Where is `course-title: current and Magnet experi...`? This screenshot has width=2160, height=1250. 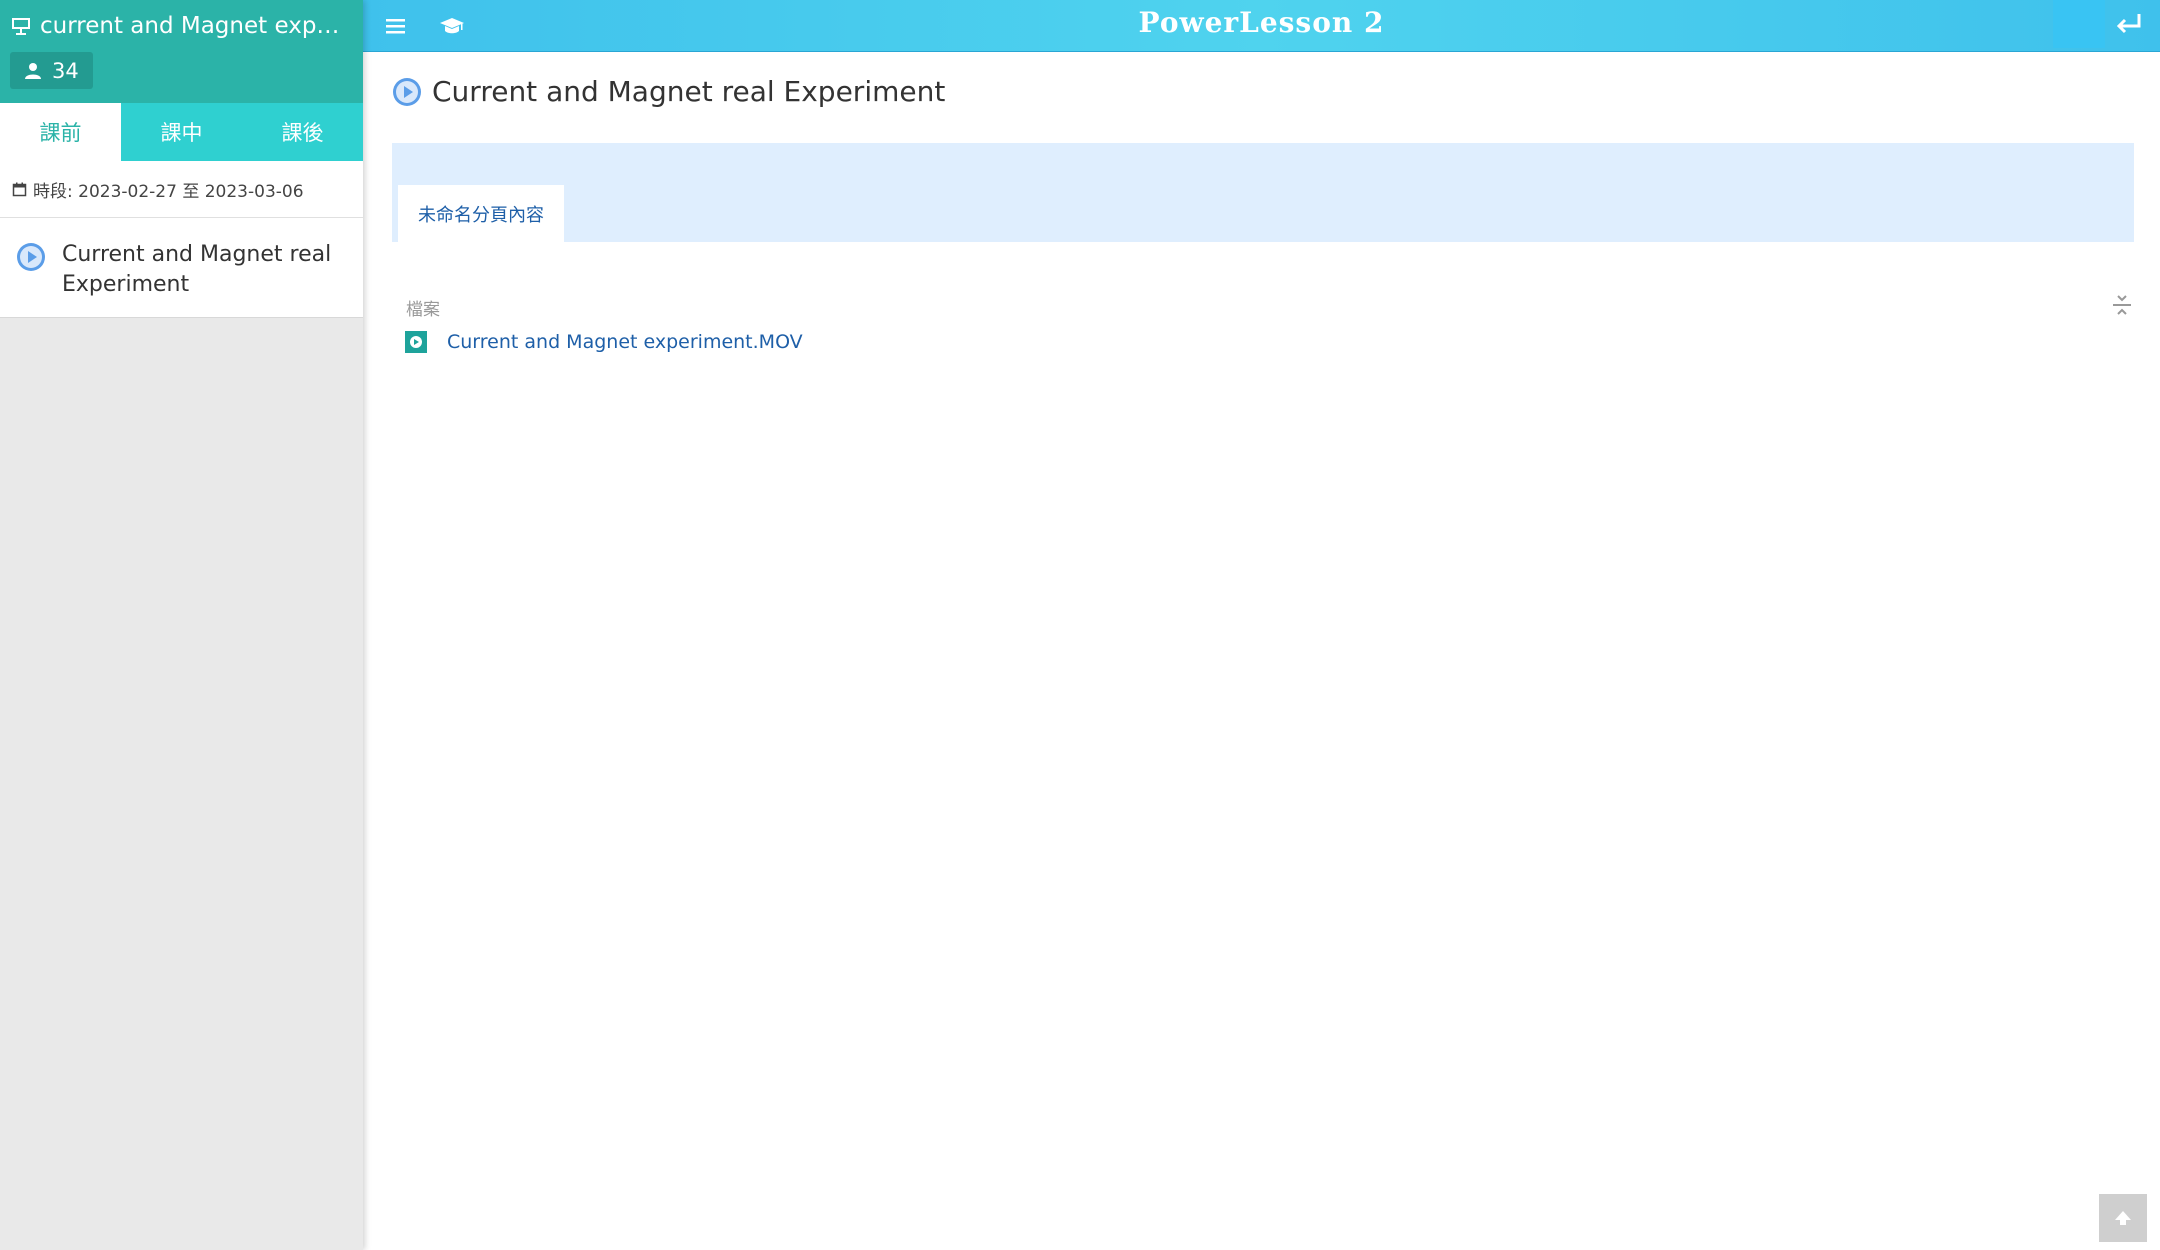 course-title: current and Magnet experi... is located at coordinates (196, 26).